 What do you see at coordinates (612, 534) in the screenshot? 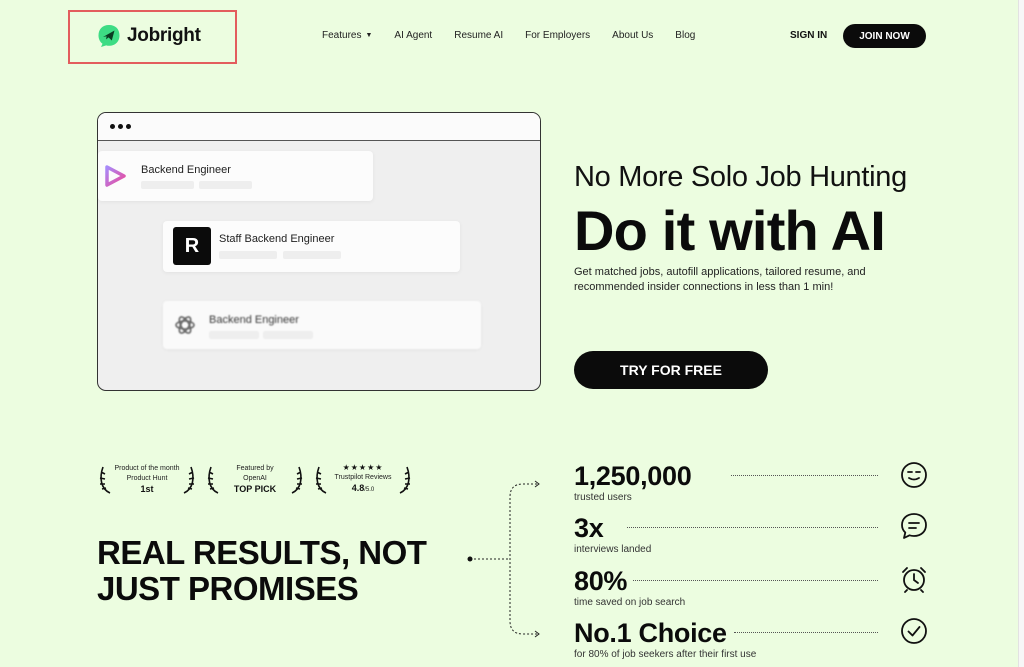
I see `stat-interviews: 3x interviews landed` at bounding box center [612, 534].